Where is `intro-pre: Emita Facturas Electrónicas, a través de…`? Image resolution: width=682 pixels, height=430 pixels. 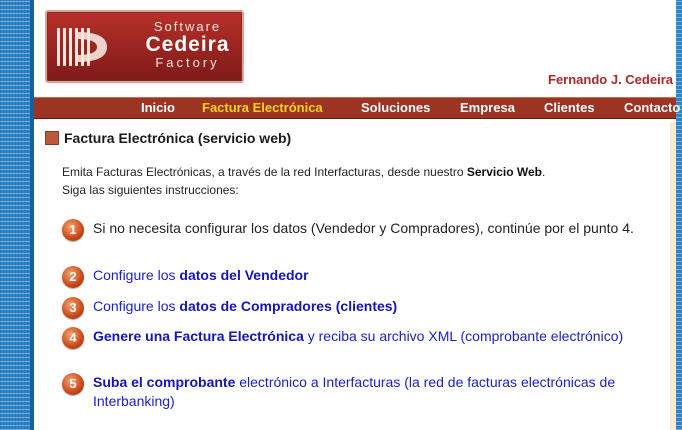 intro-pre: Emita Facturas Electrónicas, a través de… is located at coordinates (264, 172).